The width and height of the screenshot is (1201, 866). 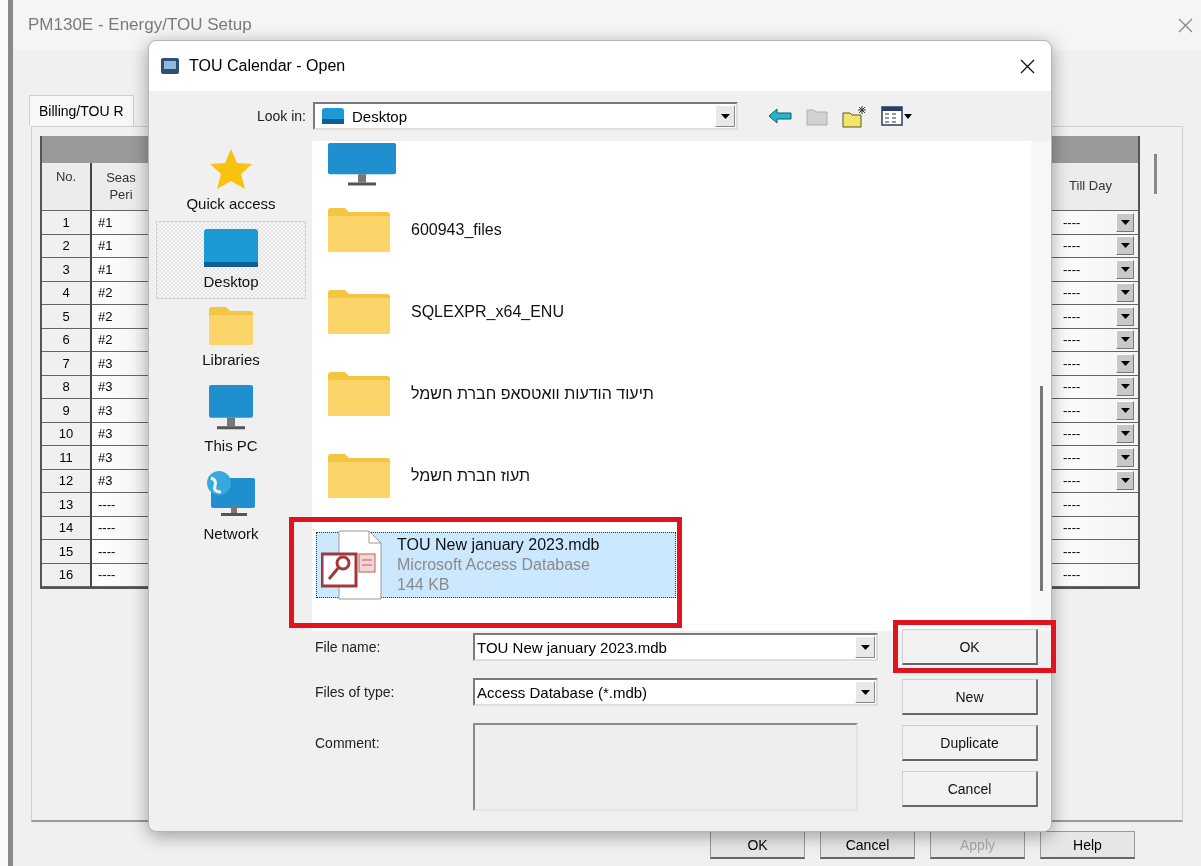 I want to click on access-database-icon, so click(x=352, y=565).